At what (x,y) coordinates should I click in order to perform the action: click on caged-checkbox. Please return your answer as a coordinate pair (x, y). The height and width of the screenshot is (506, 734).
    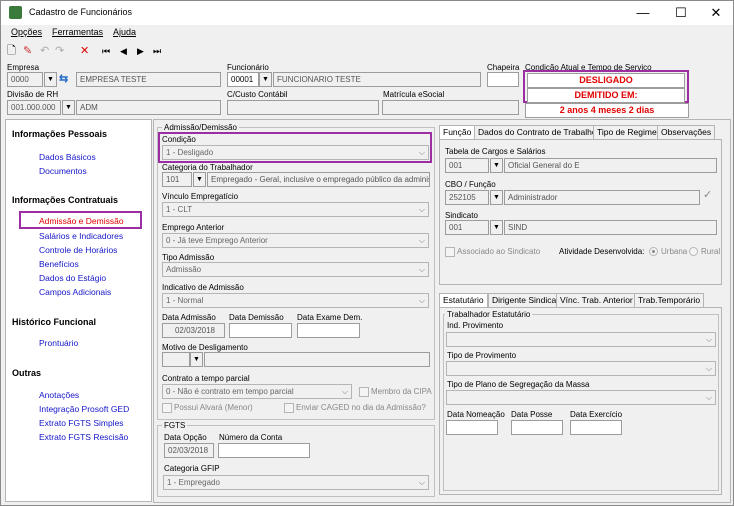
    Looking at the image, I should click on (289, 408).